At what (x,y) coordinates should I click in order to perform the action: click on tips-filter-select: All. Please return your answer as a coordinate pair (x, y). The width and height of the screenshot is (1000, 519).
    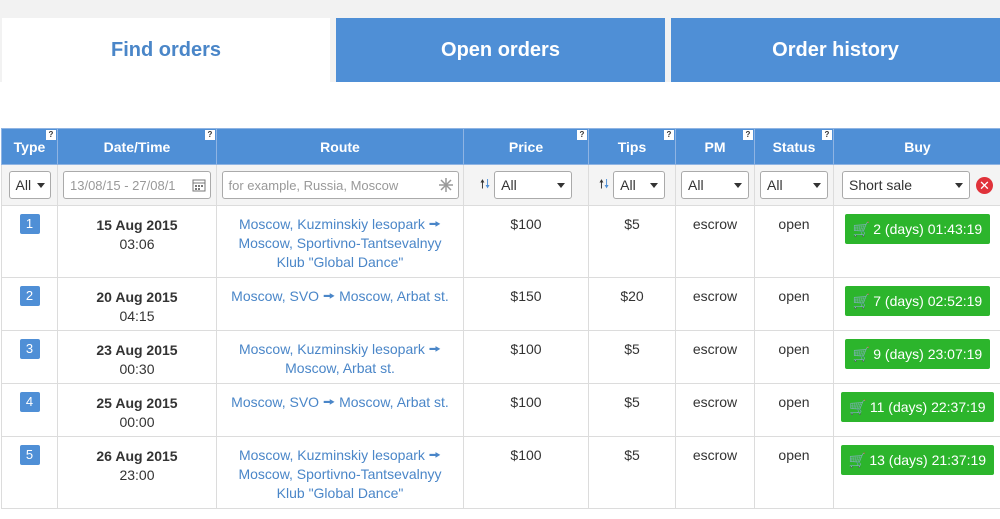
    Looking at the image, I should click on (639, 185).